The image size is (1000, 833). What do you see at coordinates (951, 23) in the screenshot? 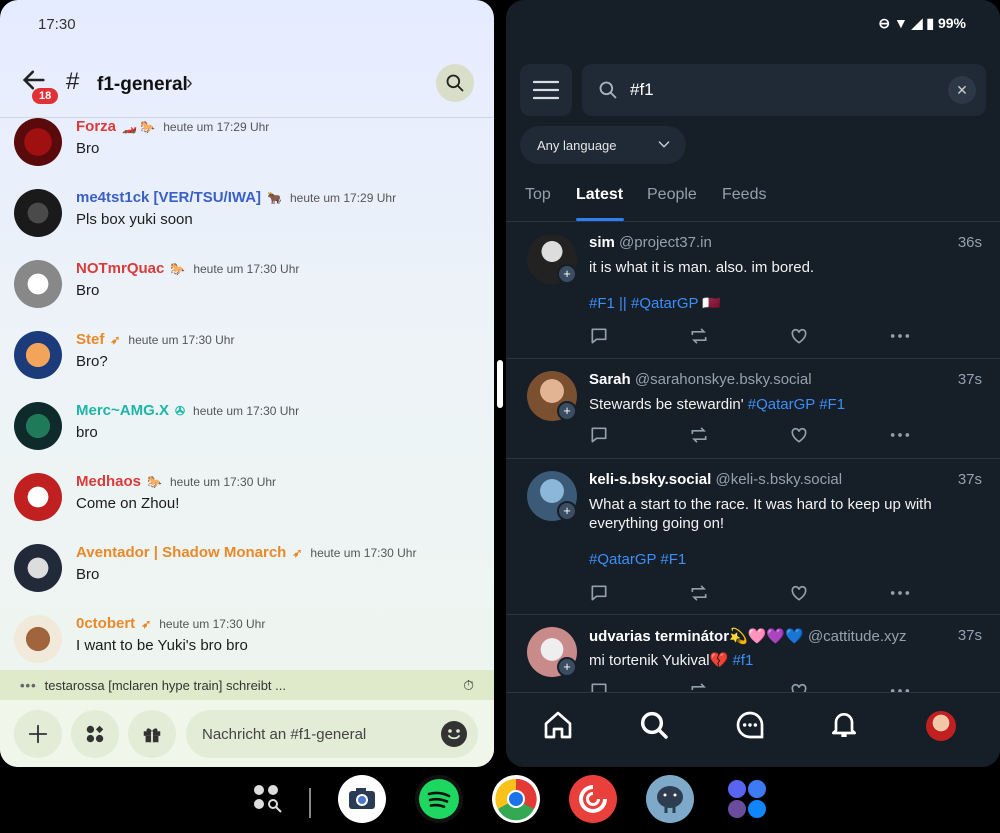
I see `battery-level: 99%` at bounding box center [951, 23].